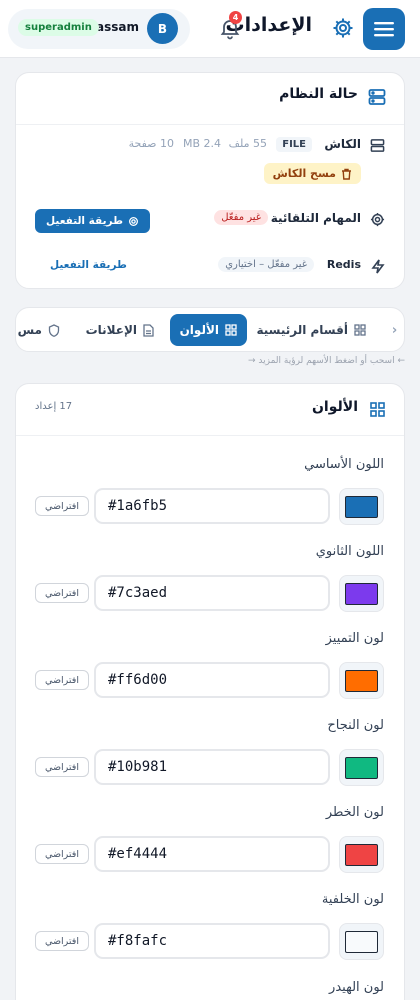  Describe the element at coordinates (346, 174) in the screenshot. I see `trash-icon` at that location.